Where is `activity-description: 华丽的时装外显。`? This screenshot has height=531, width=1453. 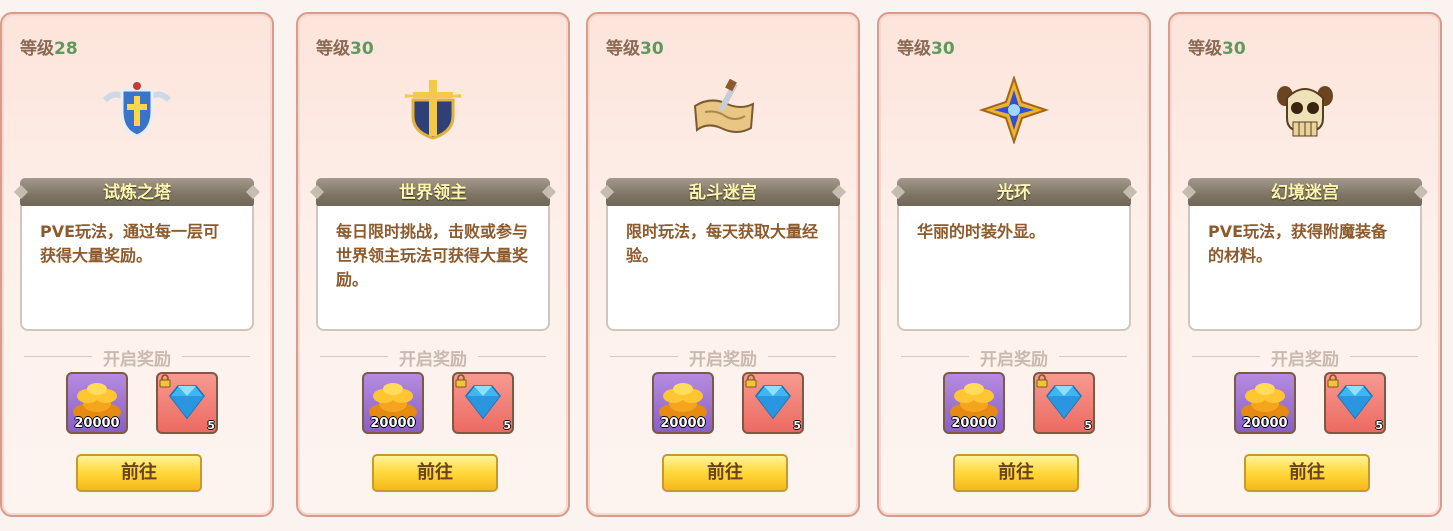
activity-description: 华丽的时装外显。 is located at coordinates (1014, 268).